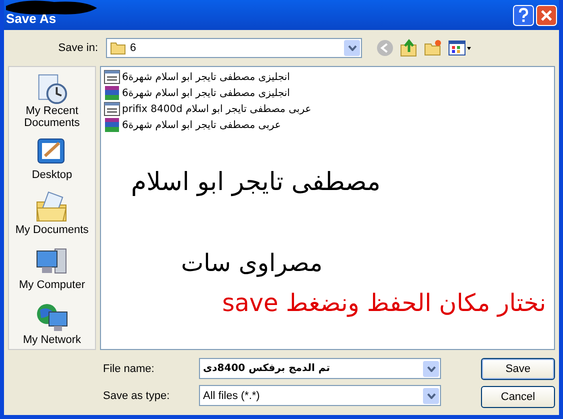 The width and height of the screenshot is (563, 419). I want to click on new-folder-icon, so click(433, 48).